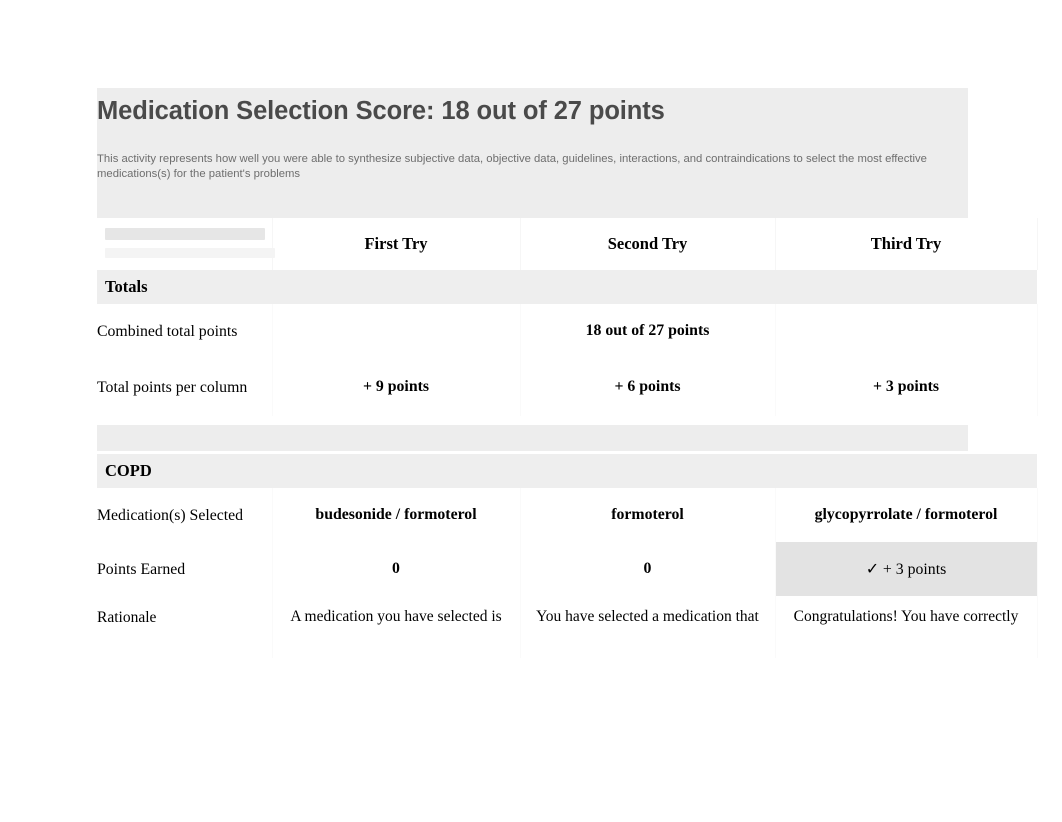  What do you see at coordinates (190, 253) in the screenshot?
I see `placeholder-bar-secondary-icon` at bounding box center [190, 253].